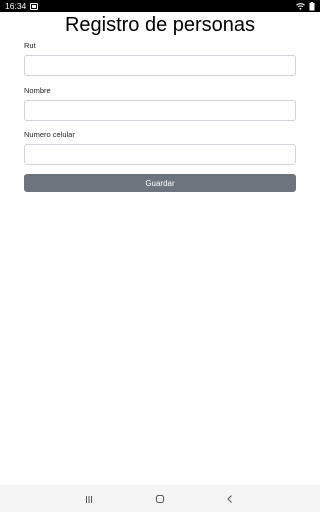 The image size is (320, 512). Describe the element at coordinates (160, 65) in the screenshot. I see `rut-input` at that location.